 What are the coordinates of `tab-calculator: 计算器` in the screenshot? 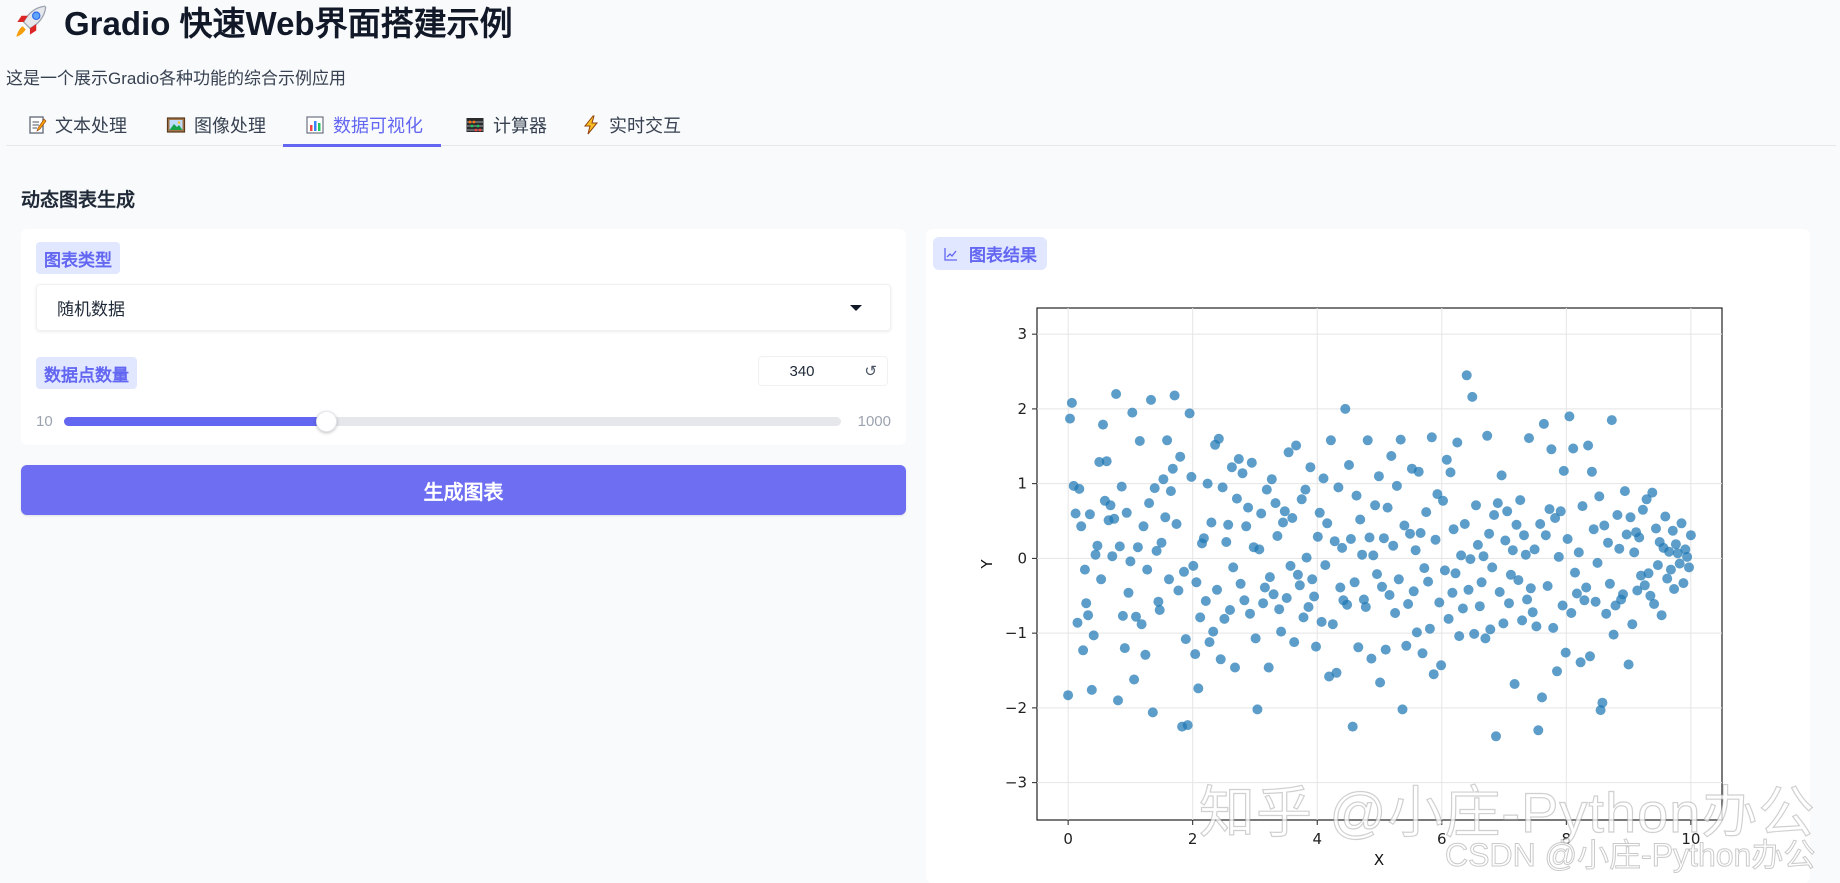 It's located at (506, 127).